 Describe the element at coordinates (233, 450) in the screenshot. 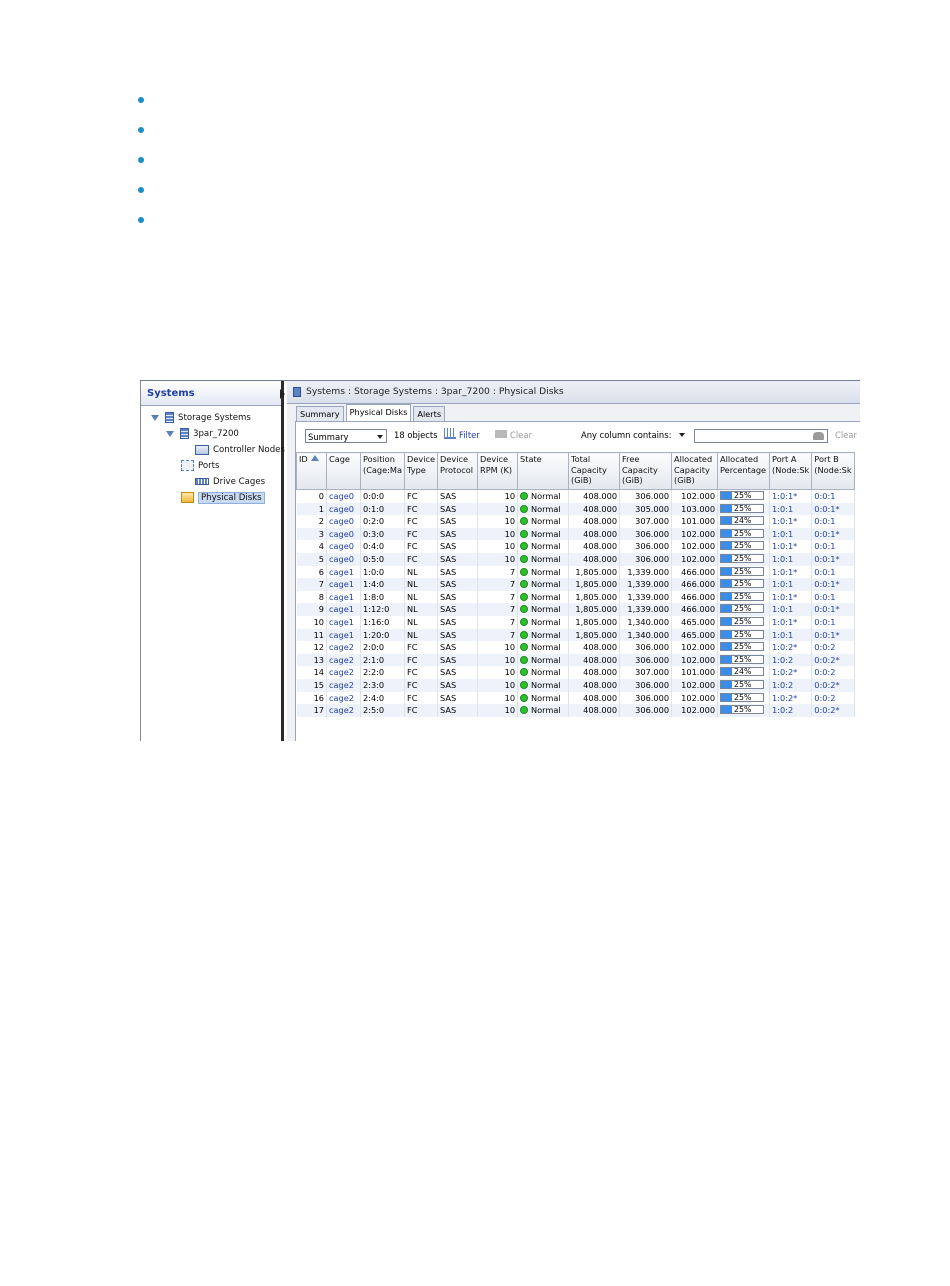

I see `tree-item-controller-nodes: Controller Nodes` at that location.